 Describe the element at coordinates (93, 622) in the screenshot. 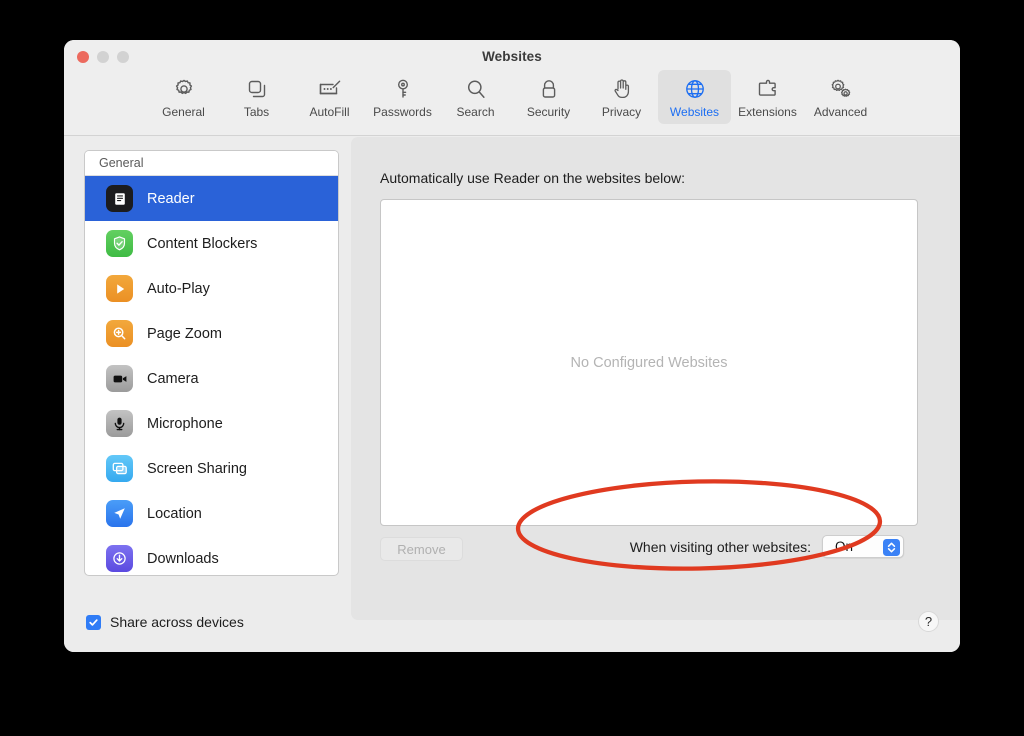

I see `share-across-devices-checkbox` at that location.